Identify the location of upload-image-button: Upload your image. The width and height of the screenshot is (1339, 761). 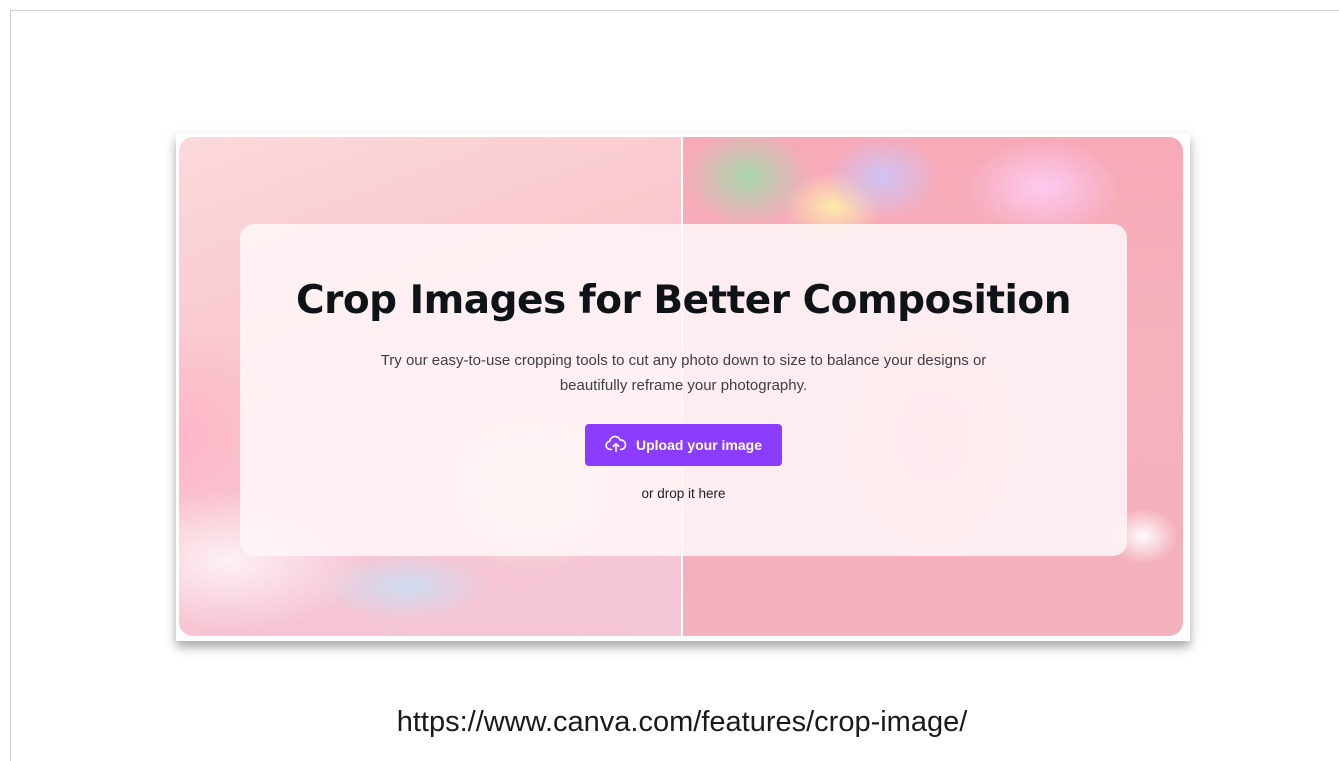
(683, 445).